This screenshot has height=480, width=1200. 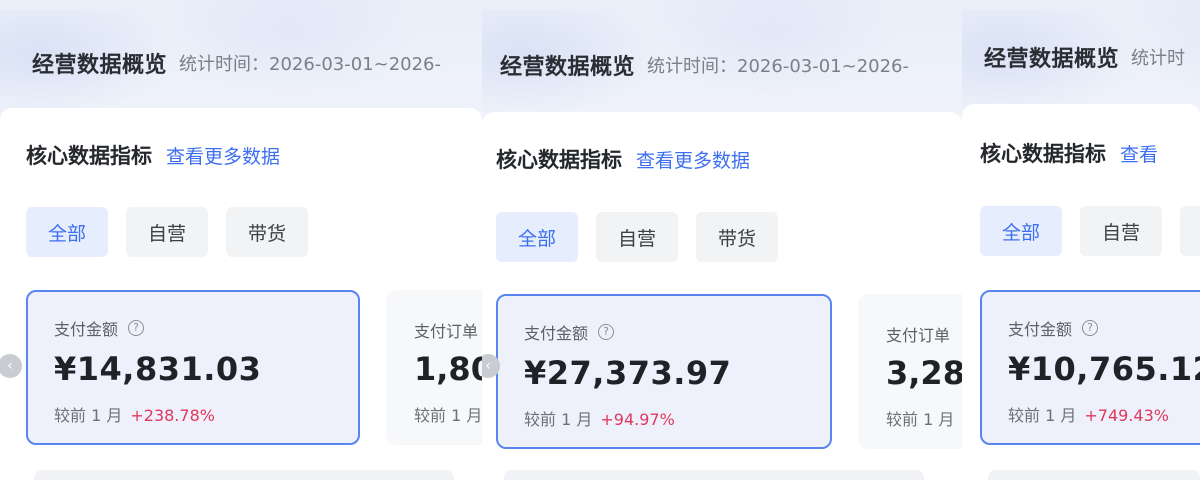 I want to click on filter-tabs: 全部 自营, so click(x=1090, y=231).